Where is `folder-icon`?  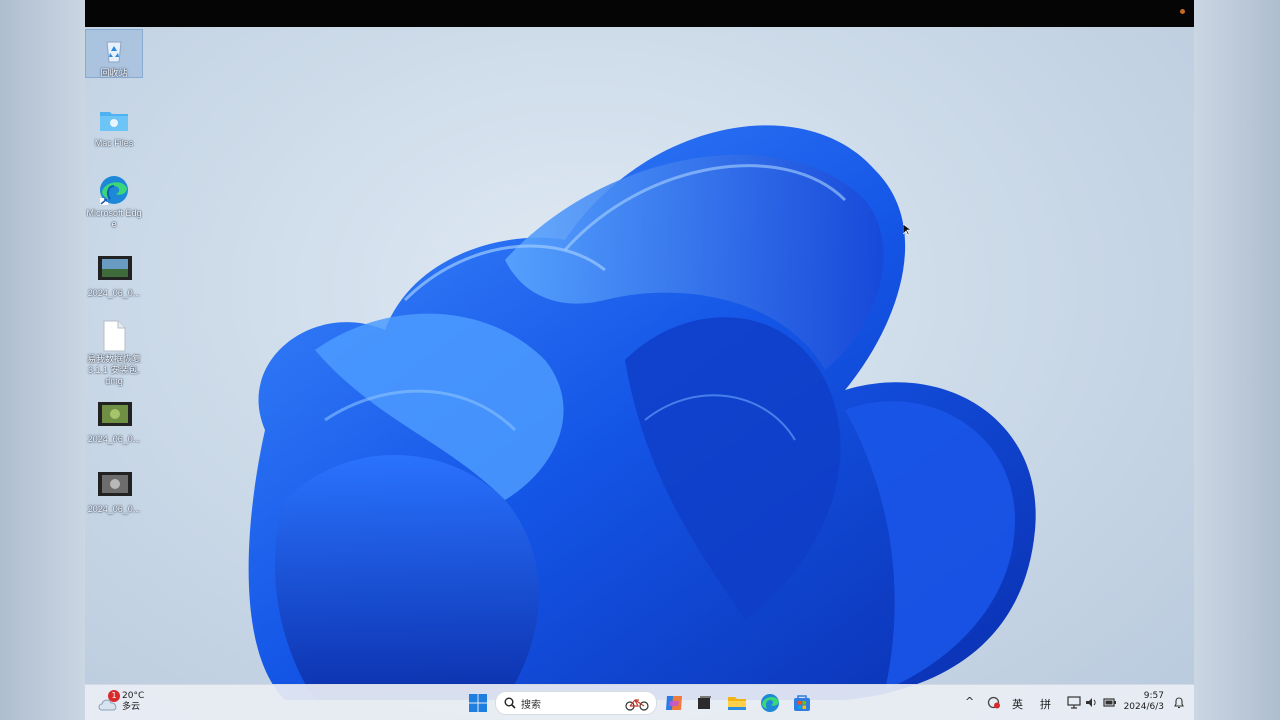
folder-icon is located at coordinates (114, 120).